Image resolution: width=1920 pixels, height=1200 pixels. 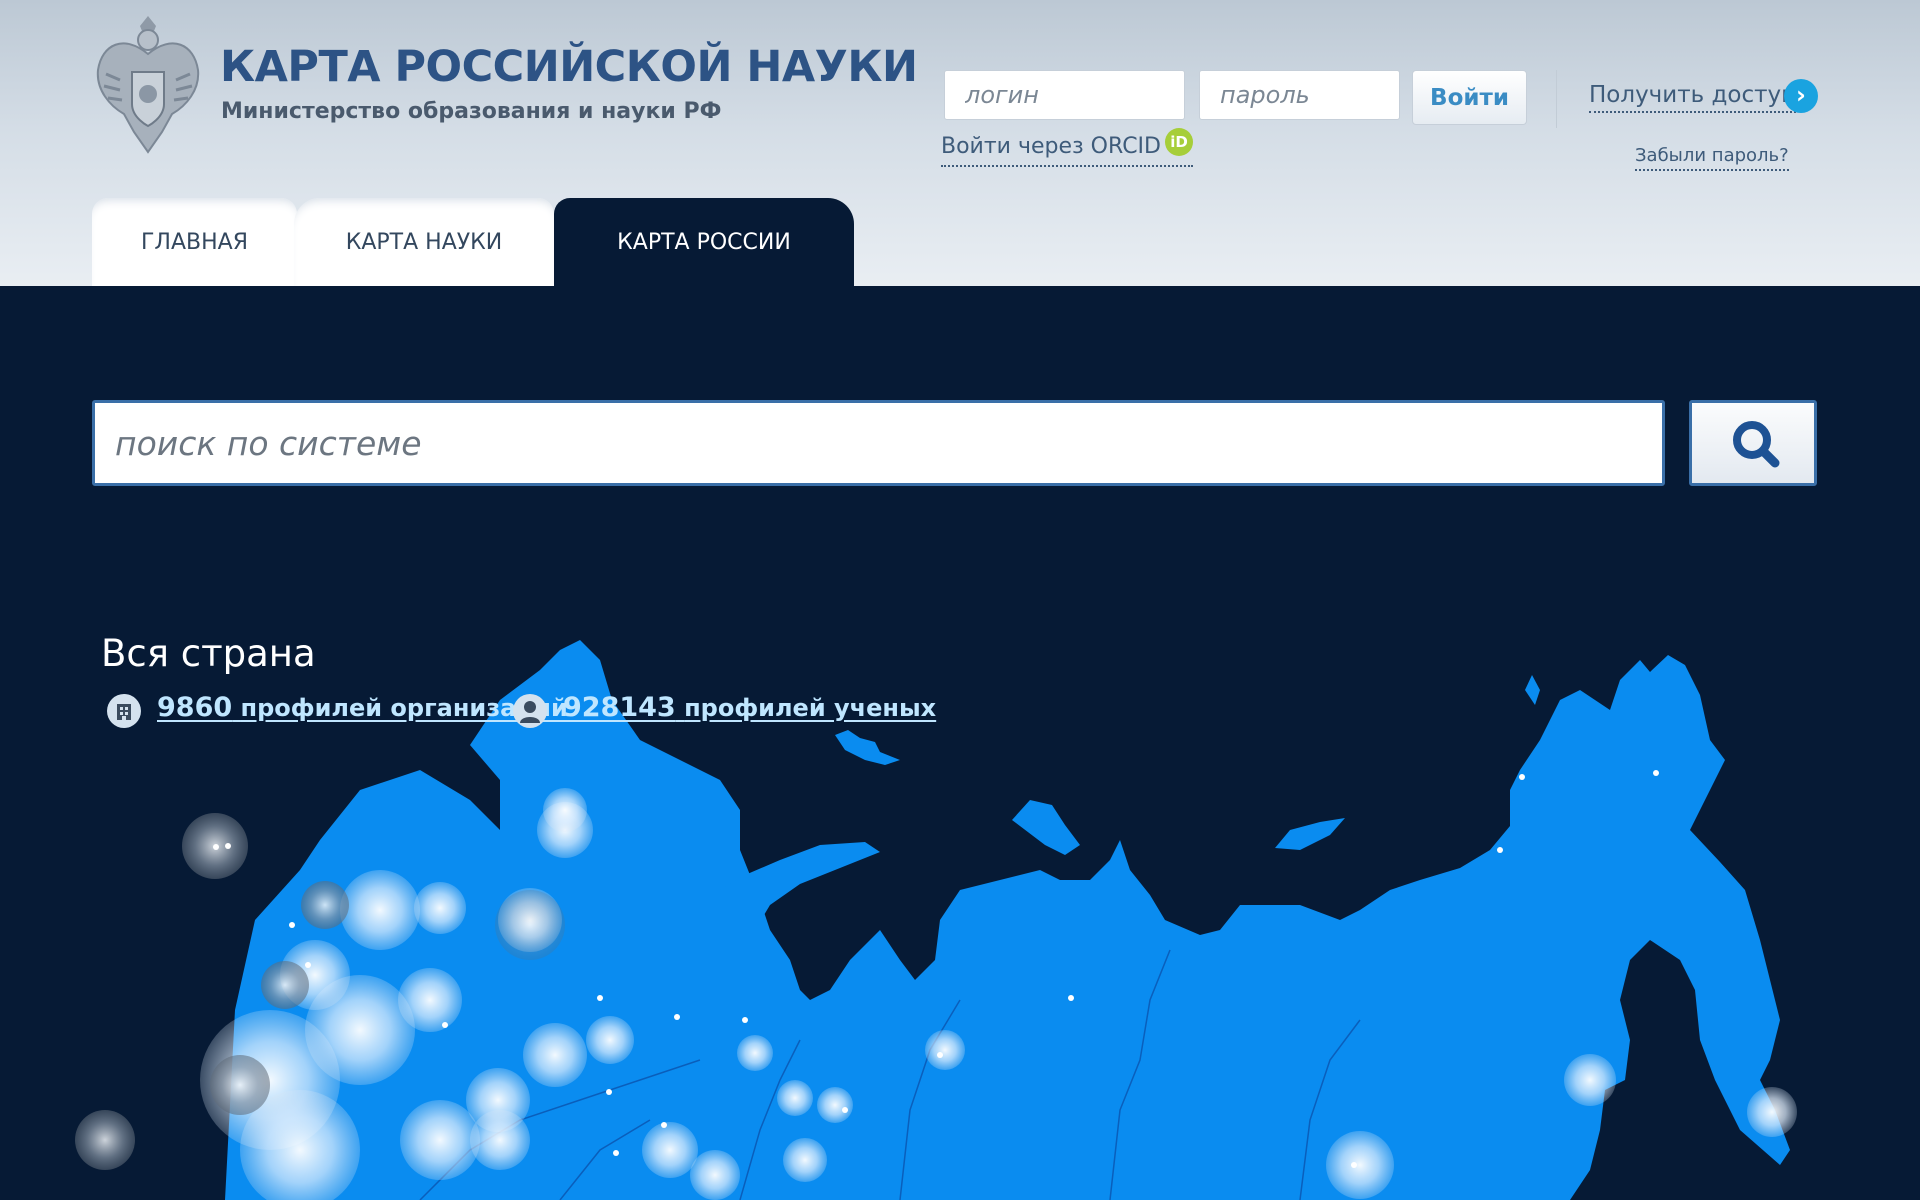 I want to click on novosibirsk-islands, so click(x=1310, y=834).